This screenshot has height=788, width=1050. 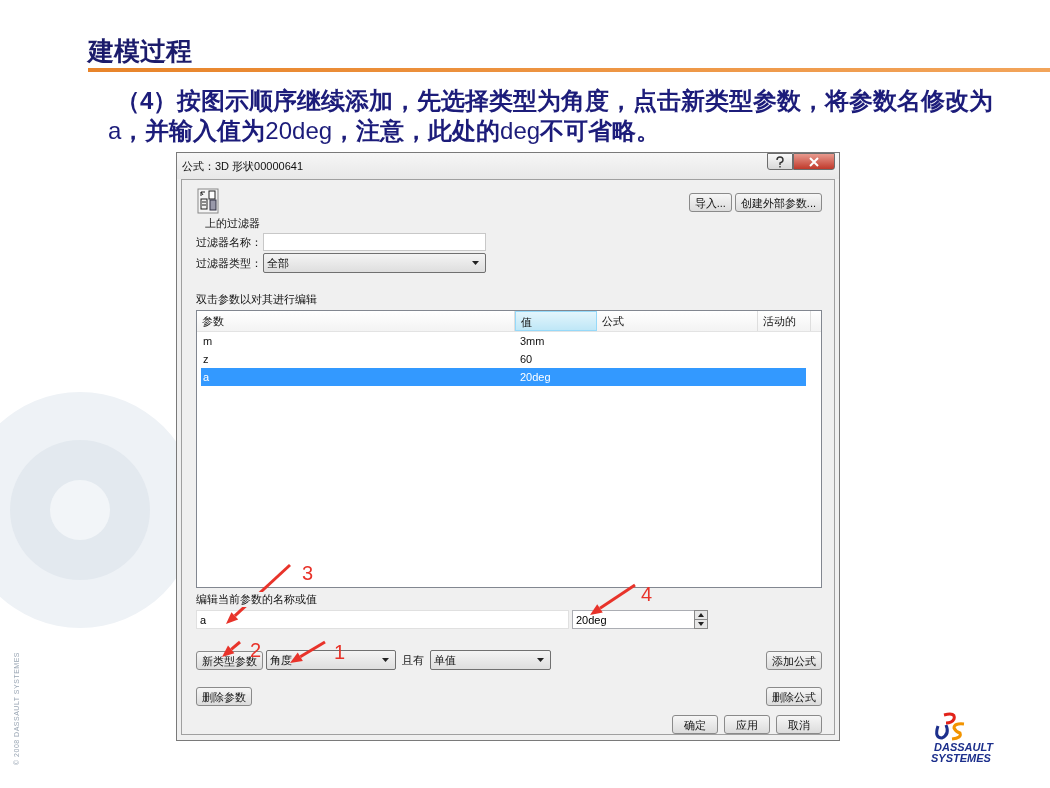 What do you see at coordinates (140, 51) in the screenshot?
I see `slide-title: 建模过程` at bounding box center [140, 51].